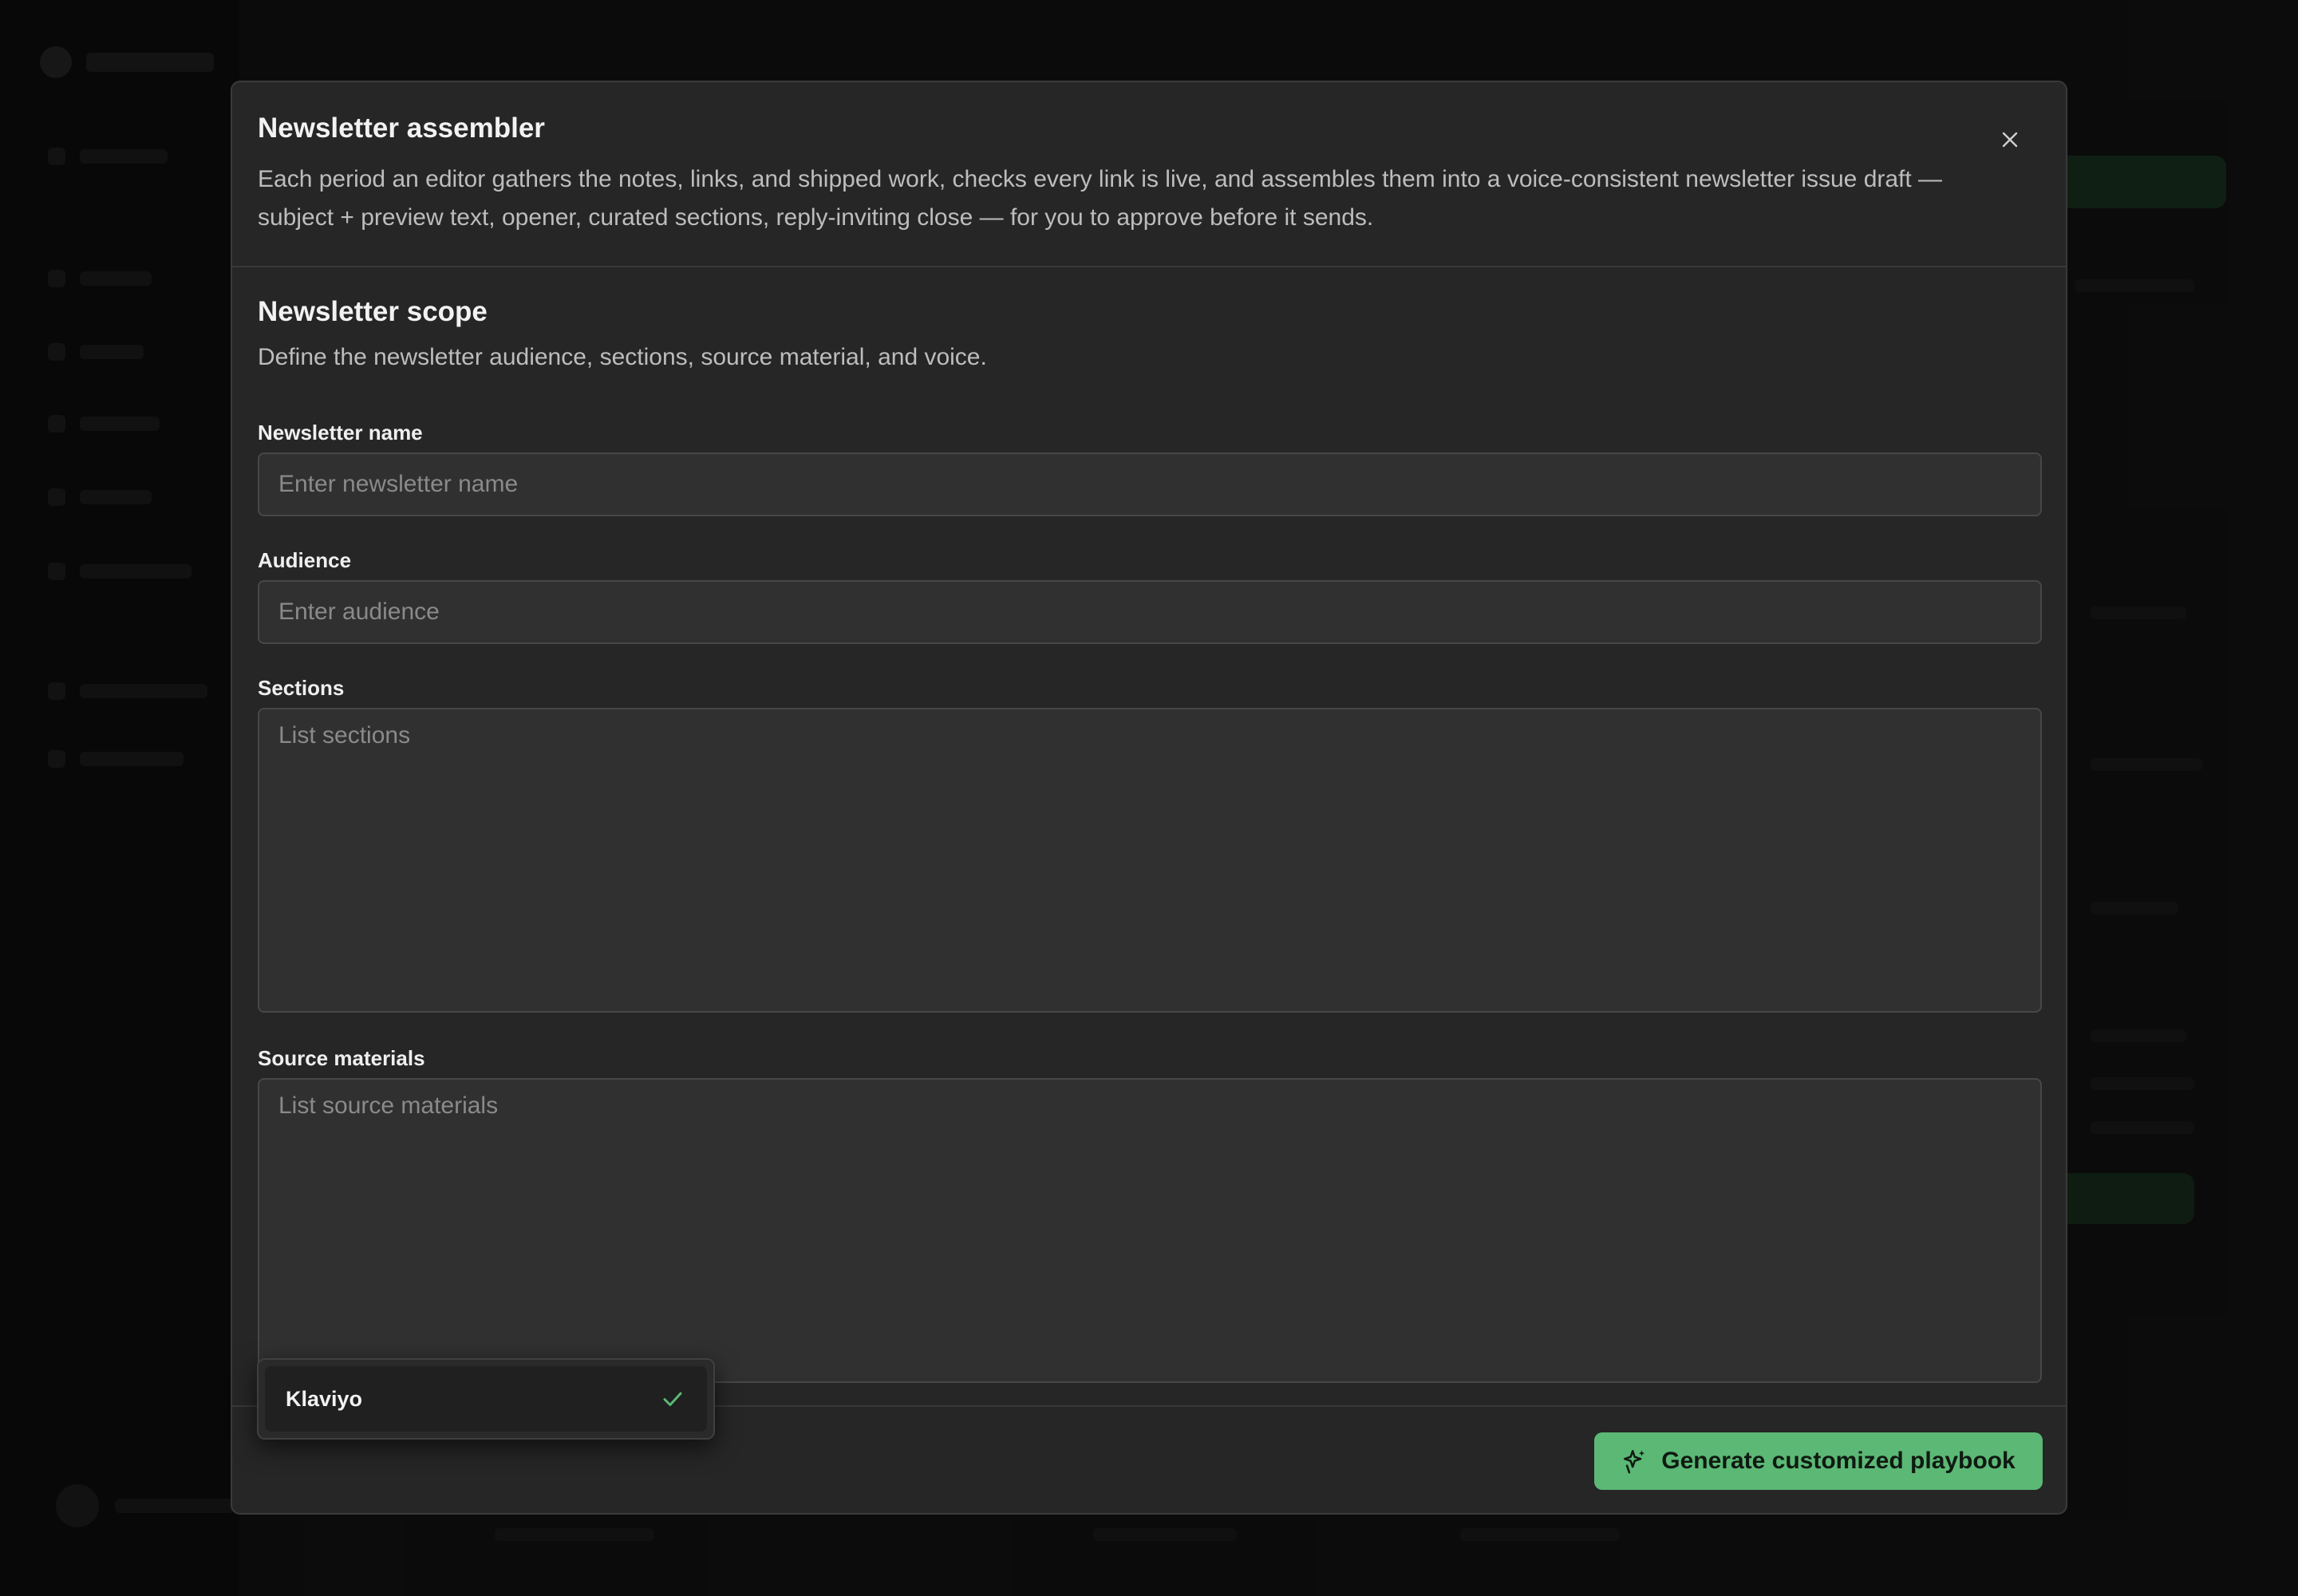  I want to click on platform-dropdown: Klaviyo, so click(486, 1399).